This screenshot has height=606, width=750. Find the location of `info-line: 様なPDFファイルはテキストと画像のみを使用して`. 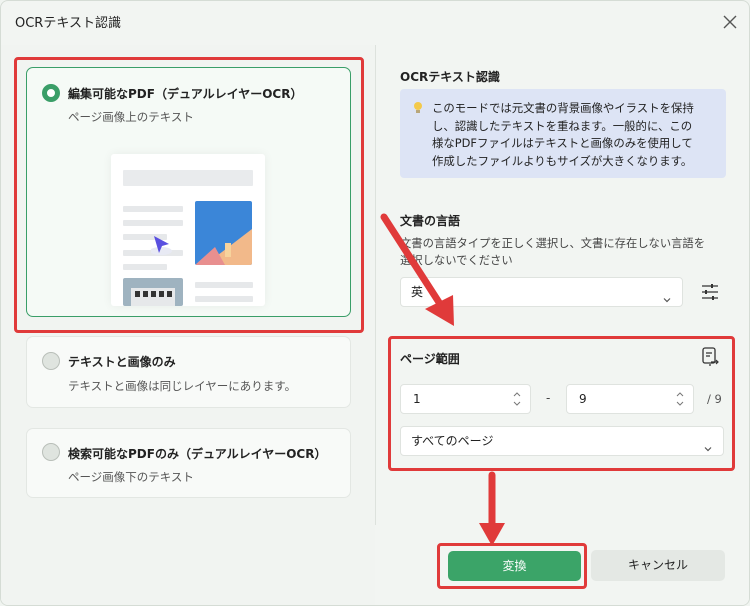

info-line: 様なPDFファイルはテキストと画像のみを使用して is located at coordinates (562, 143).